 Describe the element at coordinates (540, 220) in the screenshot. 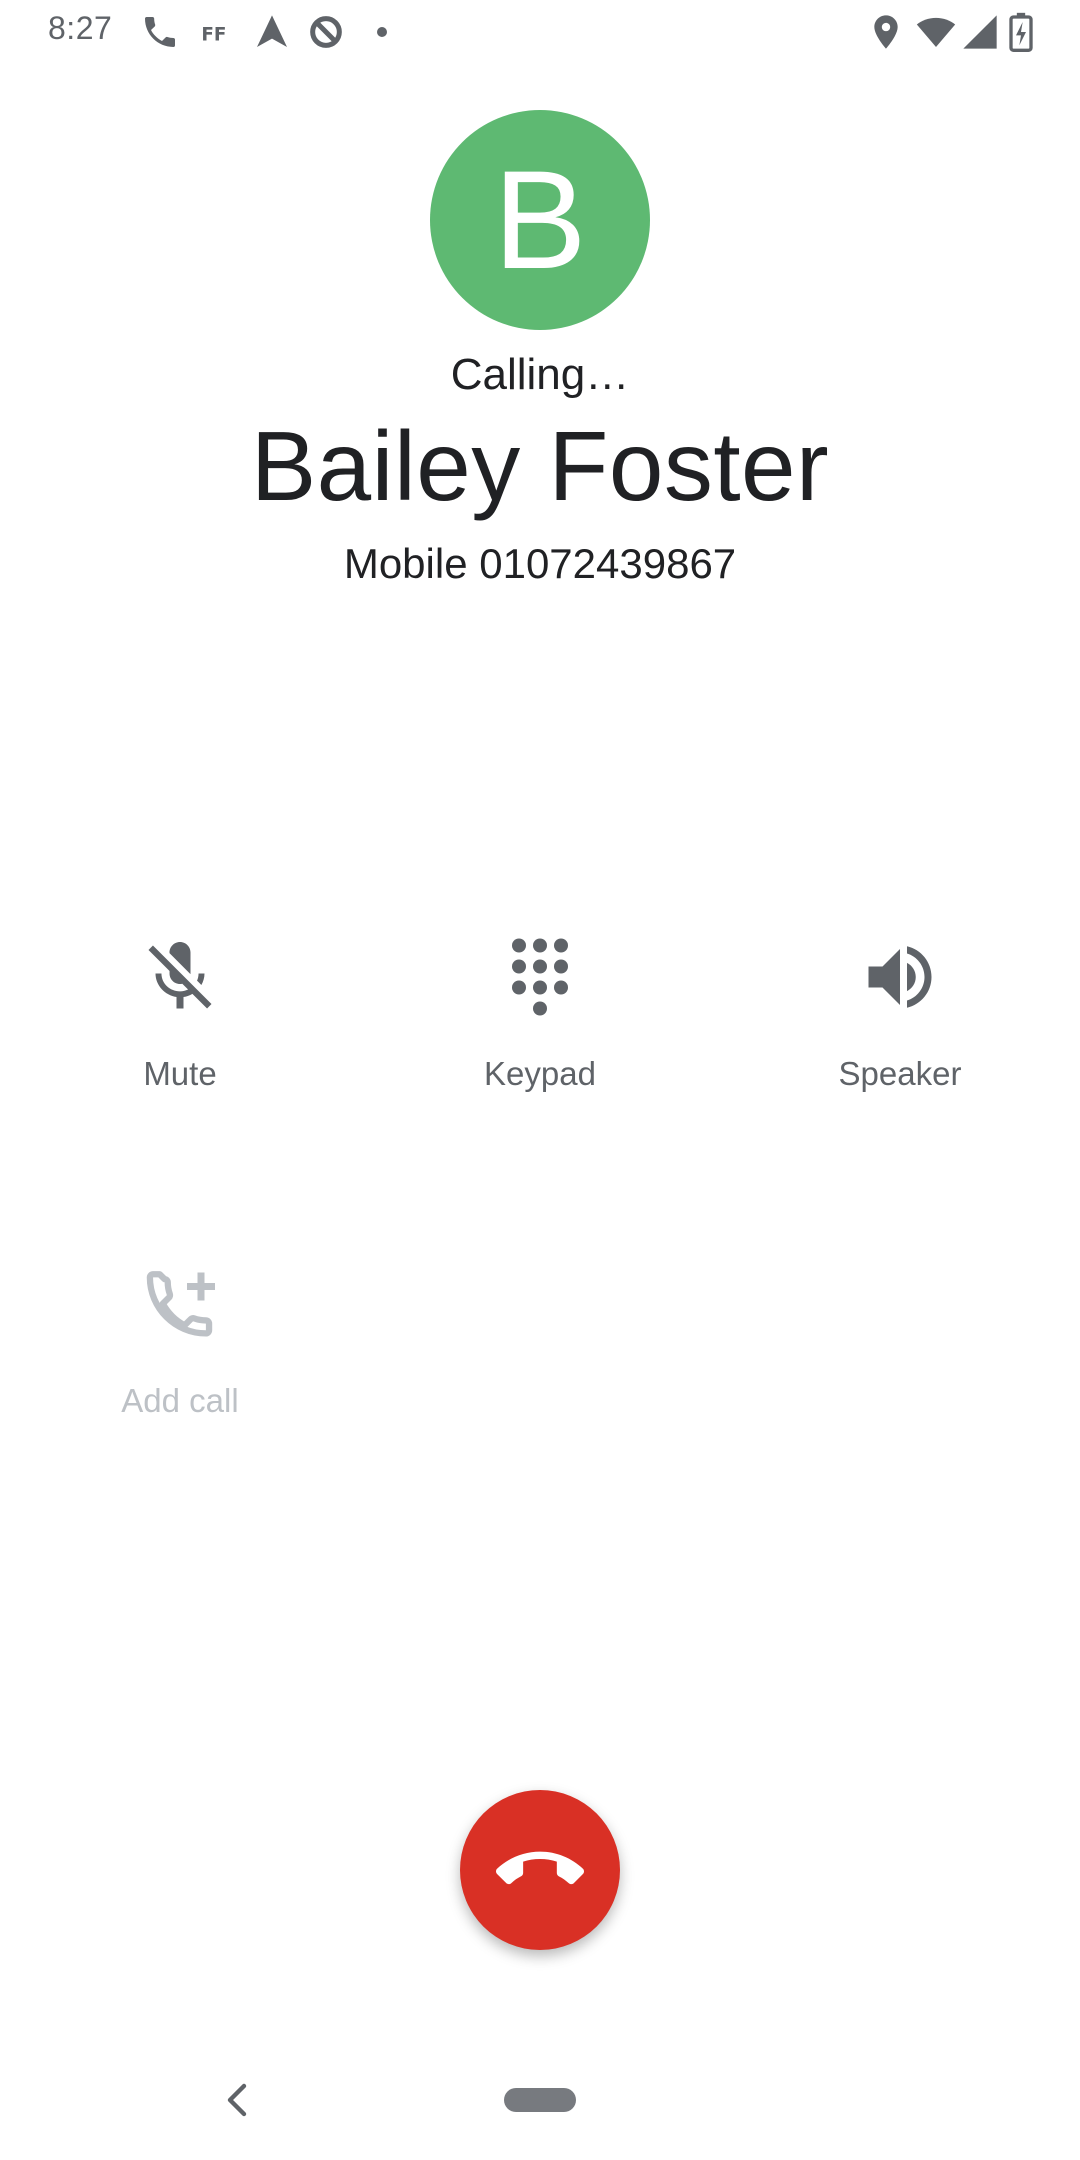

I see `contact-avatar: B` at that location.